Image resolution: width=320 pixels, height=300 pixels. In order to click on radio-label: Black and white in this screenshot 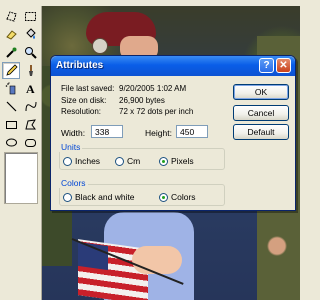, I will do `click(105, 197)`.